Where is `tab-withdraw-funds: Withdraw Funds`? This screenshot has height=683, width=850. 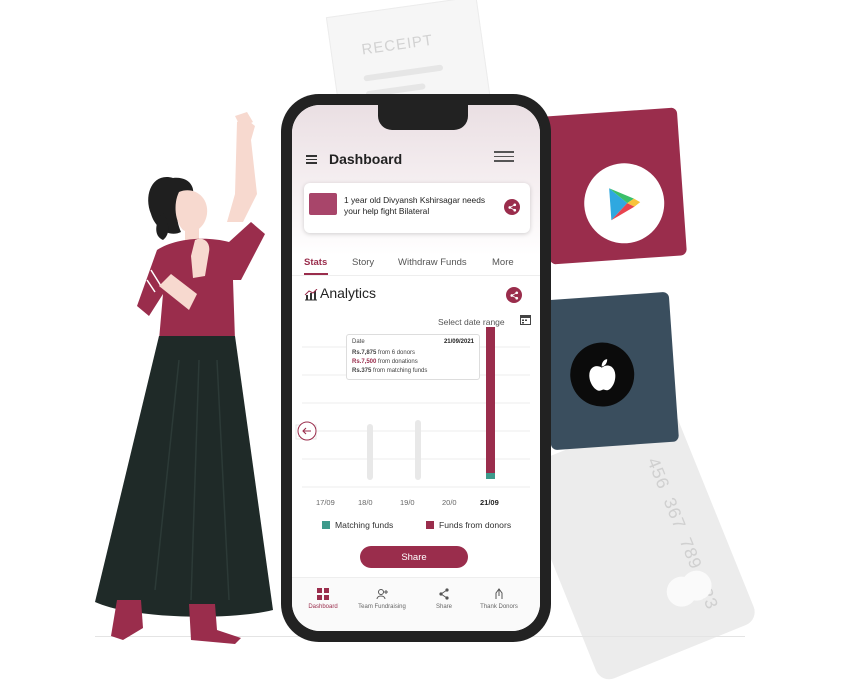 tab-withdraw-funds: Withdraw Funds is located at coordinates (432, 262).